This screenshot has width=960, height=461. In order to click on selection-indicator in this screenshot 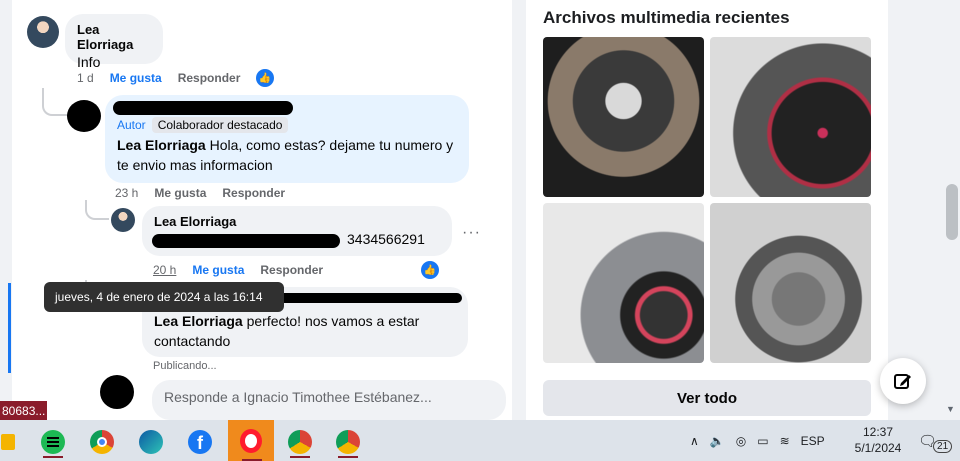, I will do `click(9, 328)`.